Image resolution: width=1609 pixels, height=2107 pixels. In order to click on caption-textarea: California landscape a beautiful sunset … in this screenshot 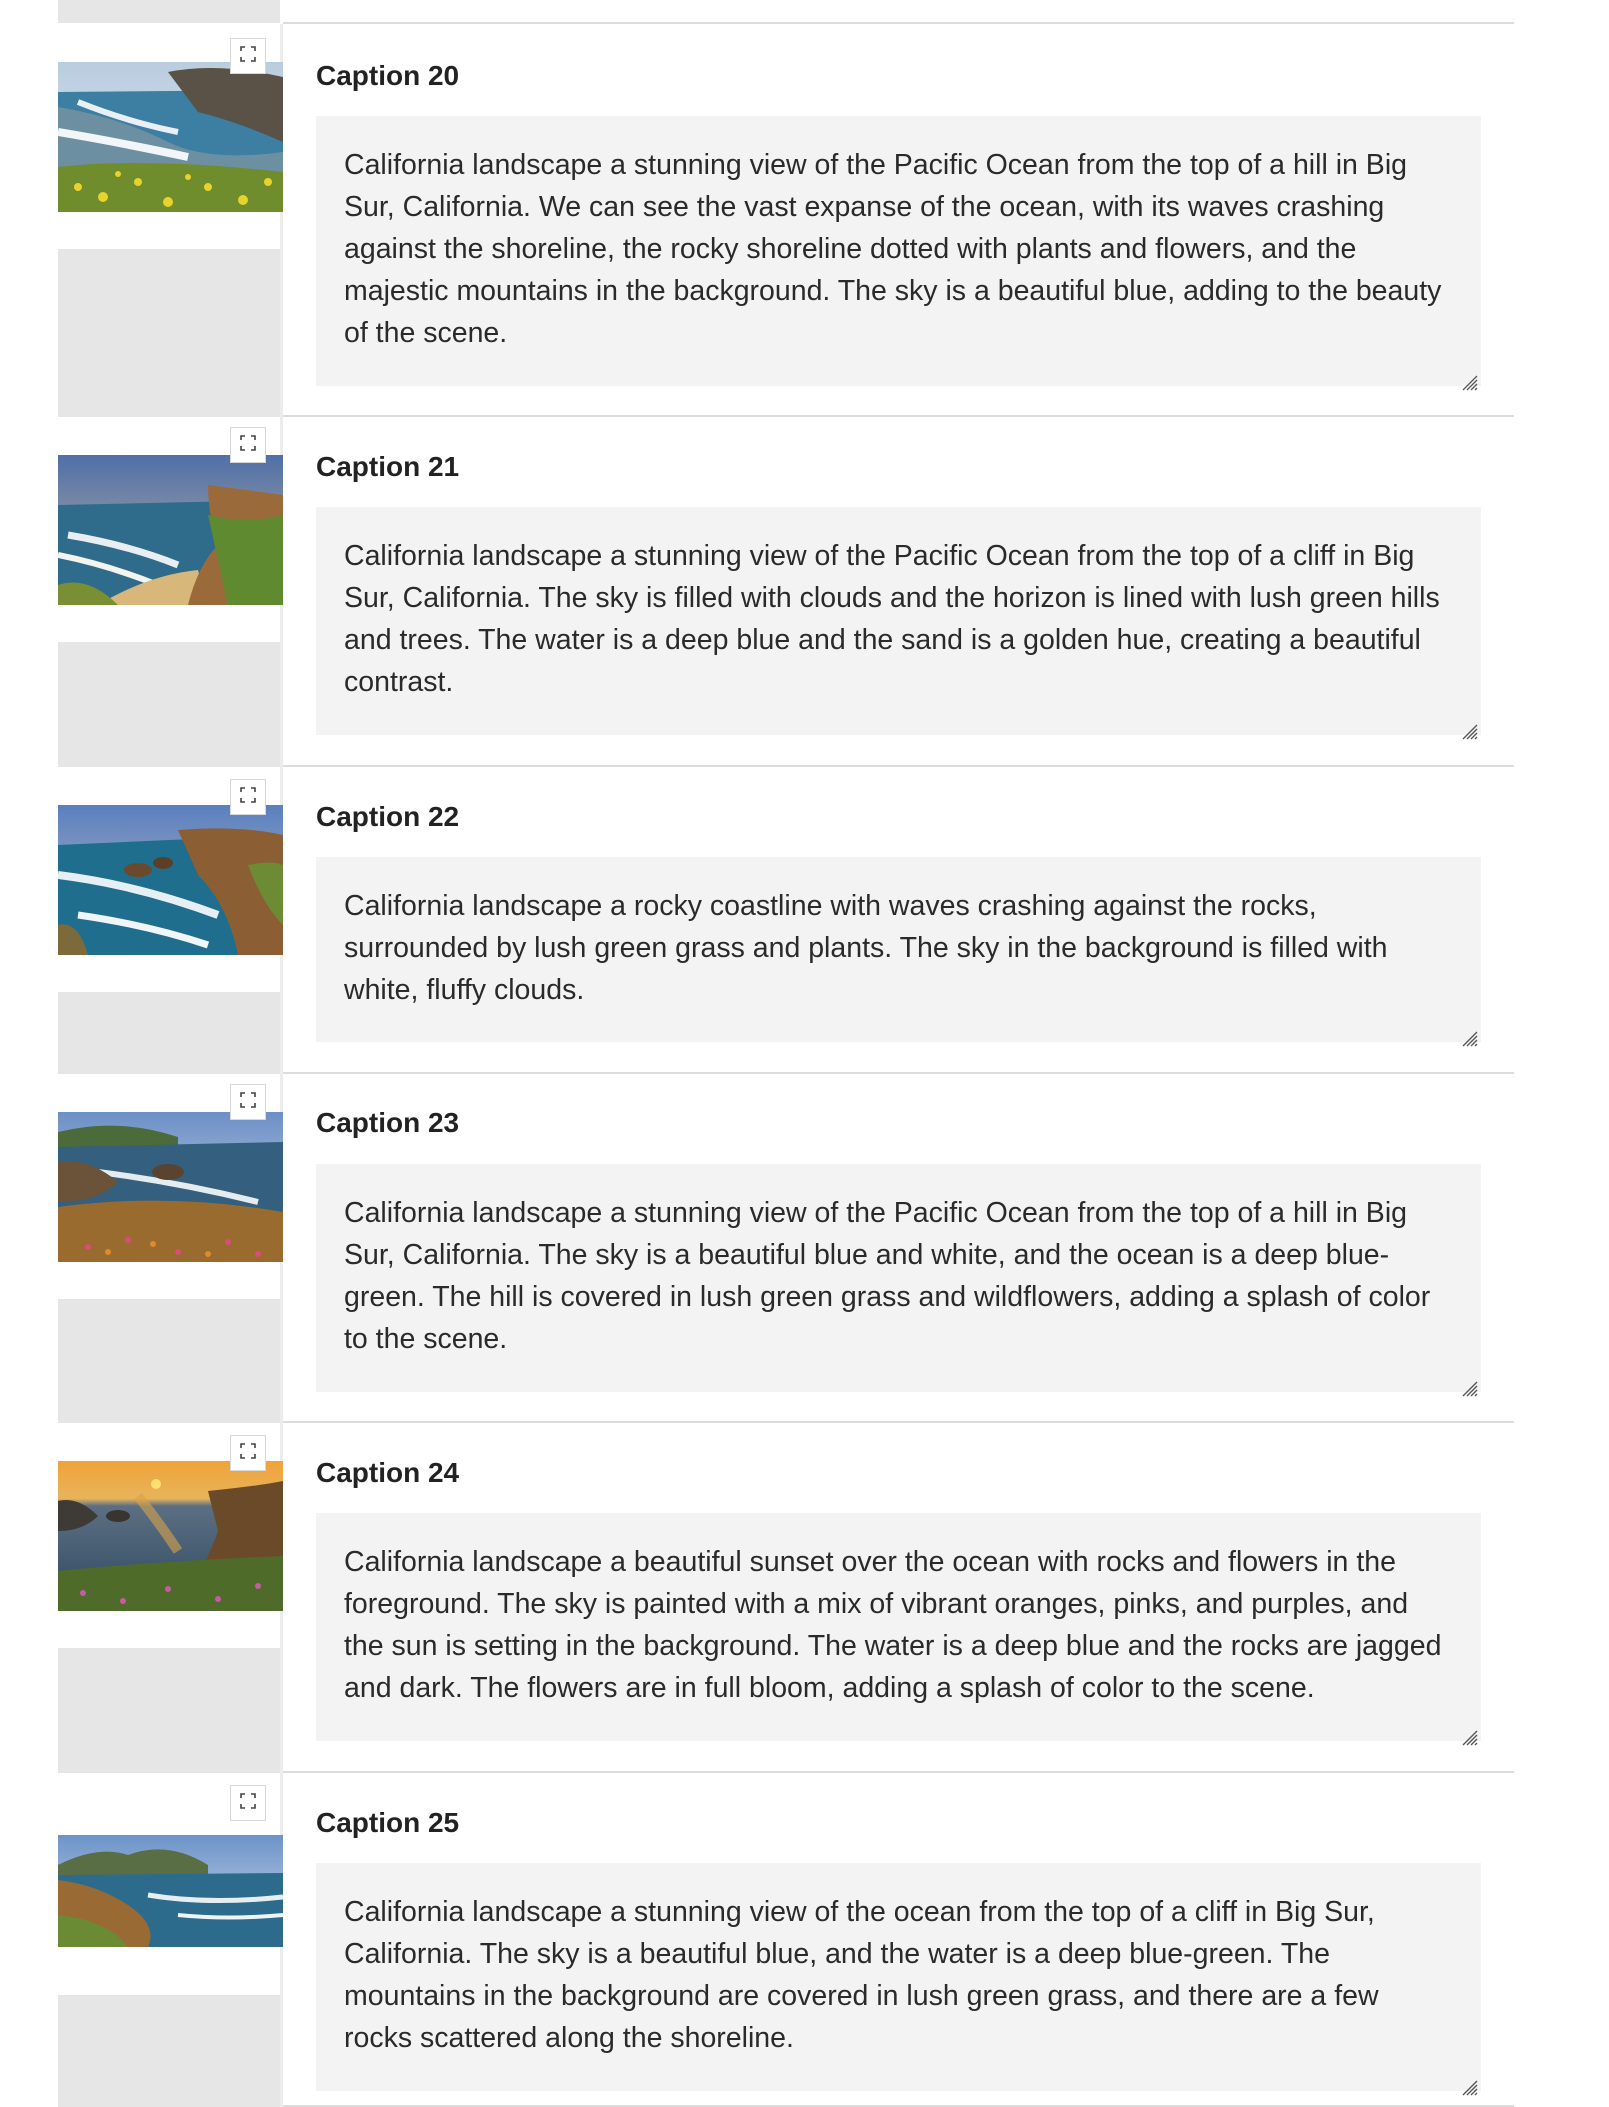, I will do `click(898, 1629)`.